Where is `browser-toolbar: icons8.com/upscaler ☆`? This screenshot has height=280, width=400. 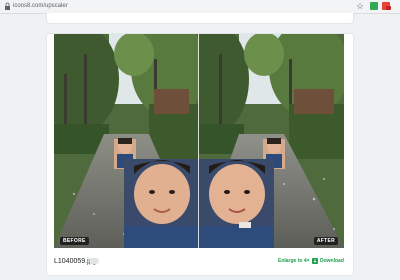 browser-toolbar: icons8.com/upscaler ☆ is located at coordinates (200, 7).